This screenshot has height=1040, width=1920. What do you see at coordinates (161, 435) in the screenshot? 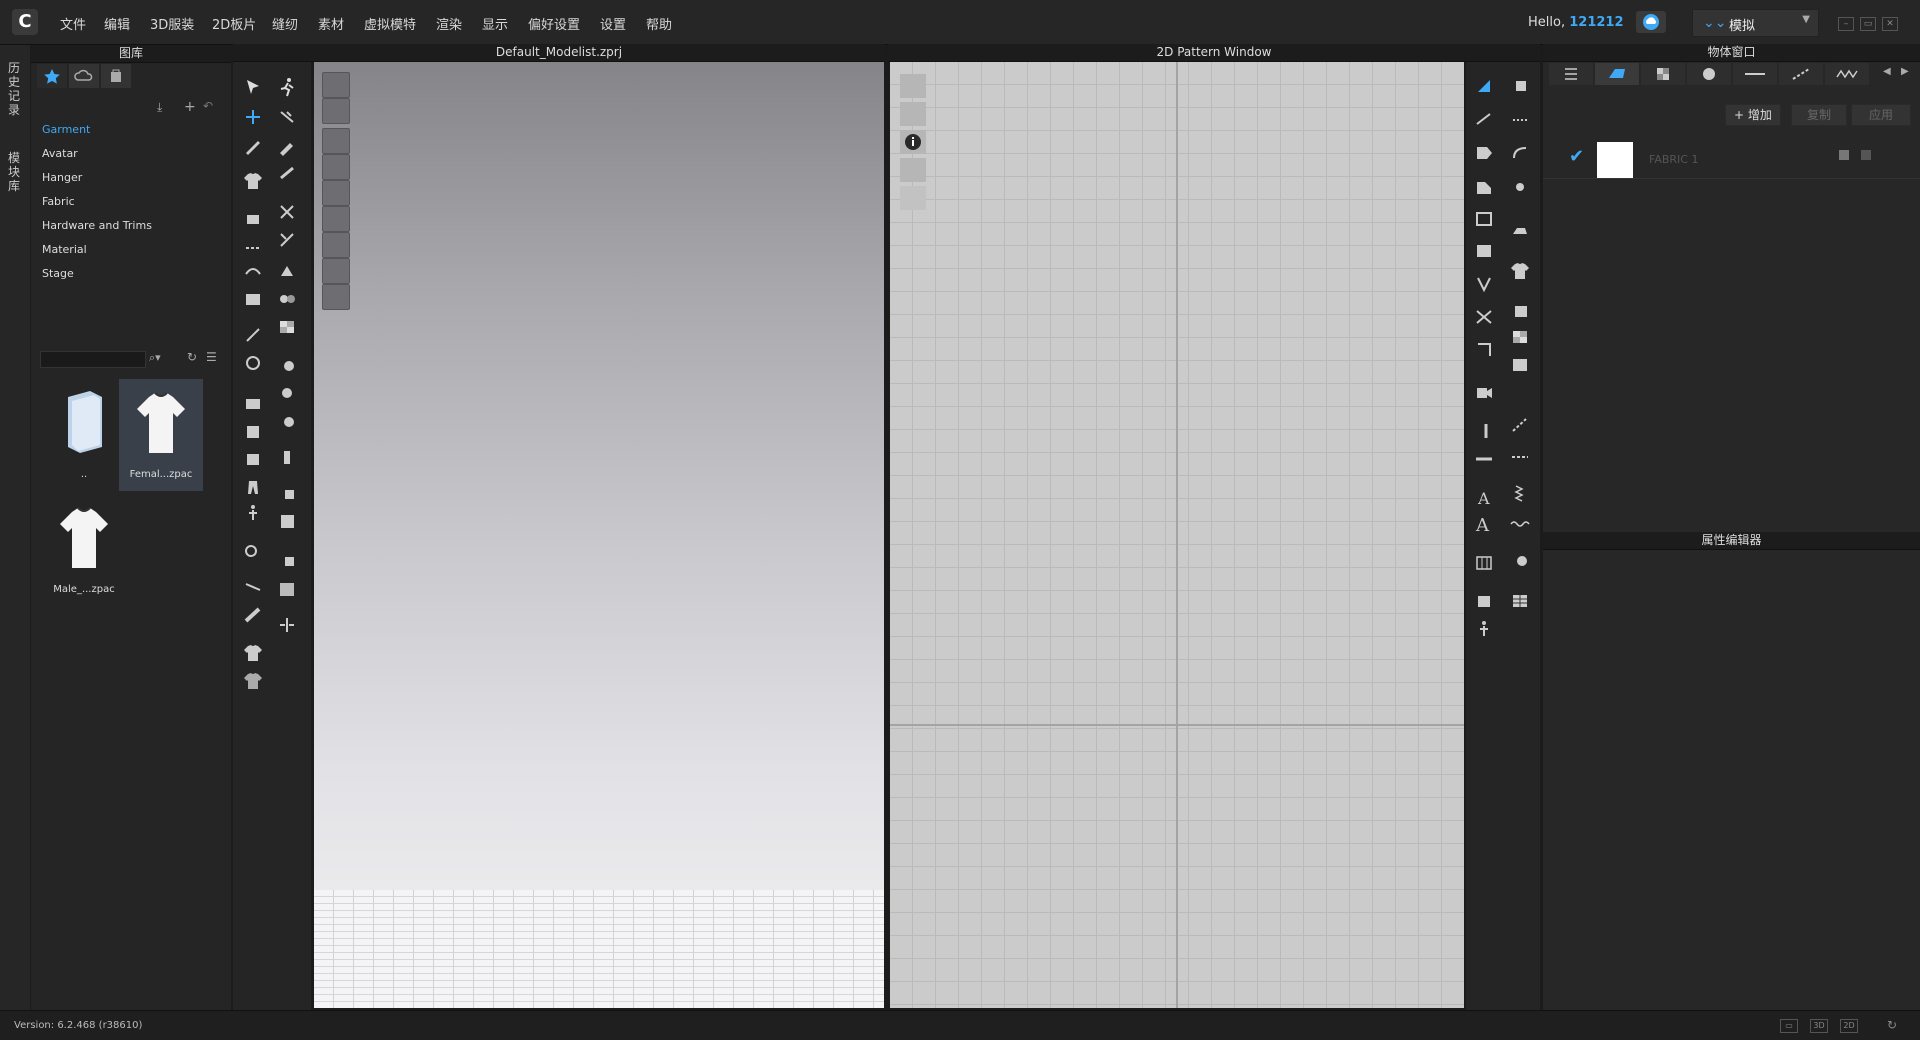
I see `library-file-female: Femal...zpac` at bounding box center [161, 435].